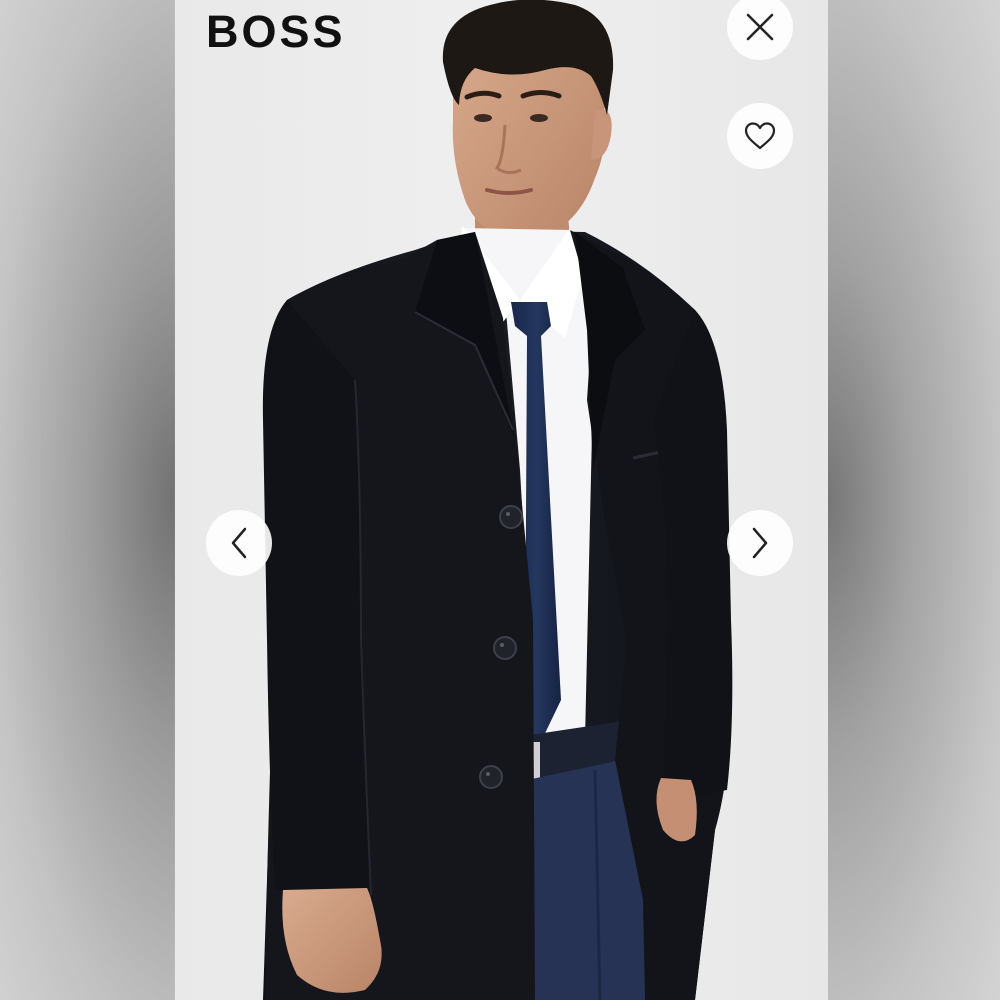 Image resolution: width=1000 pixels, height=1000 pixels. I want to click on previous-image-button, so click(239, 543).